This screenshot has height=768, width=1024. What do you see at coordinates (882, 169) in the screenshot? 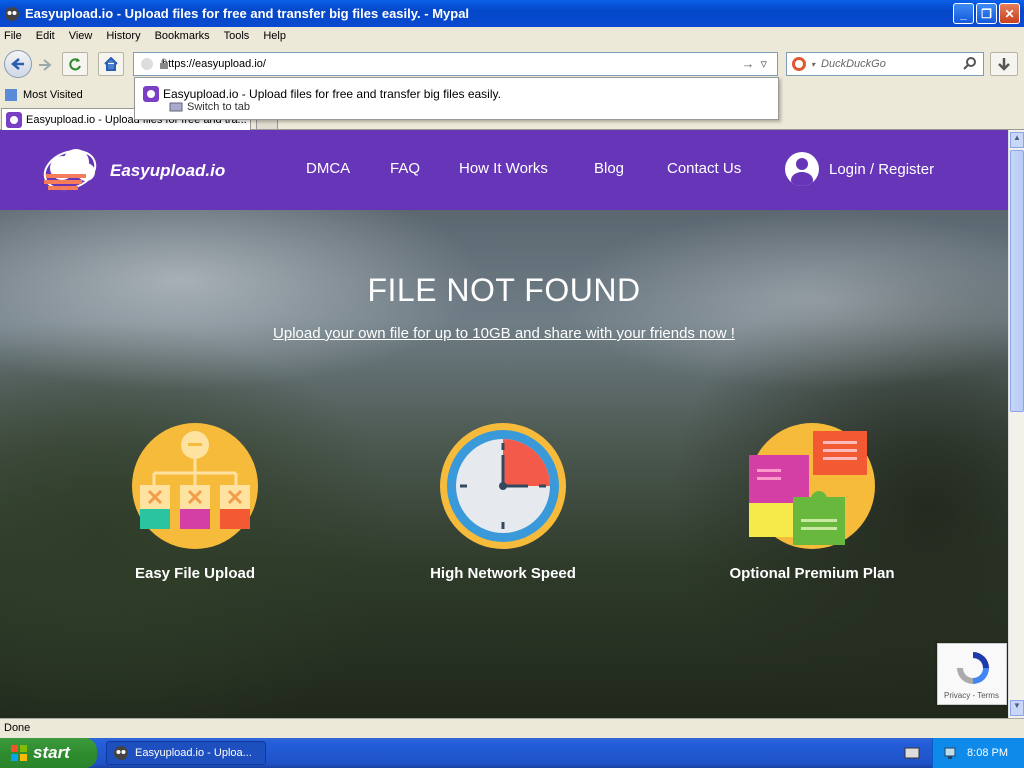
I see `login-register-label: Login / Register` at bounding box center [882, 169].